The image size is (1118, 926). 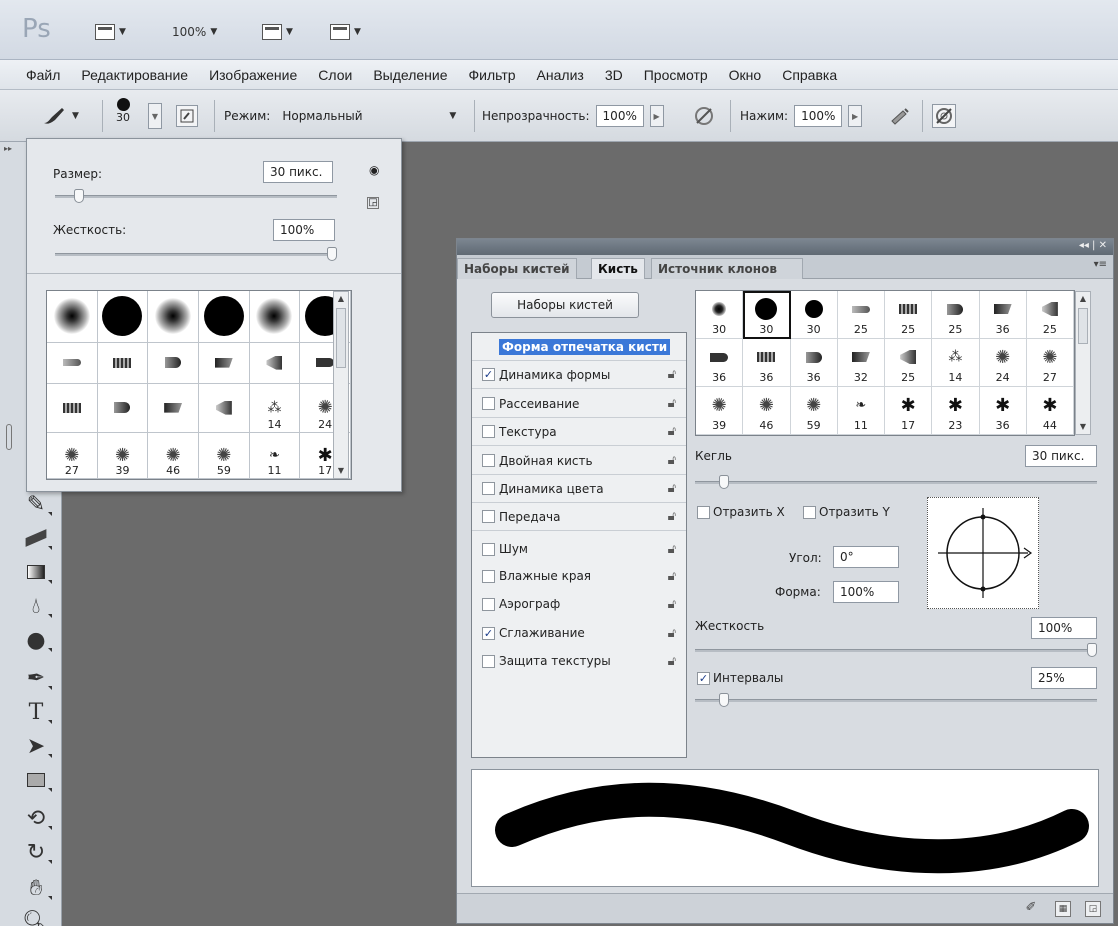 I want to click on brush-option-row: Форма отпечатка кисти, so click(x=579, y=347).